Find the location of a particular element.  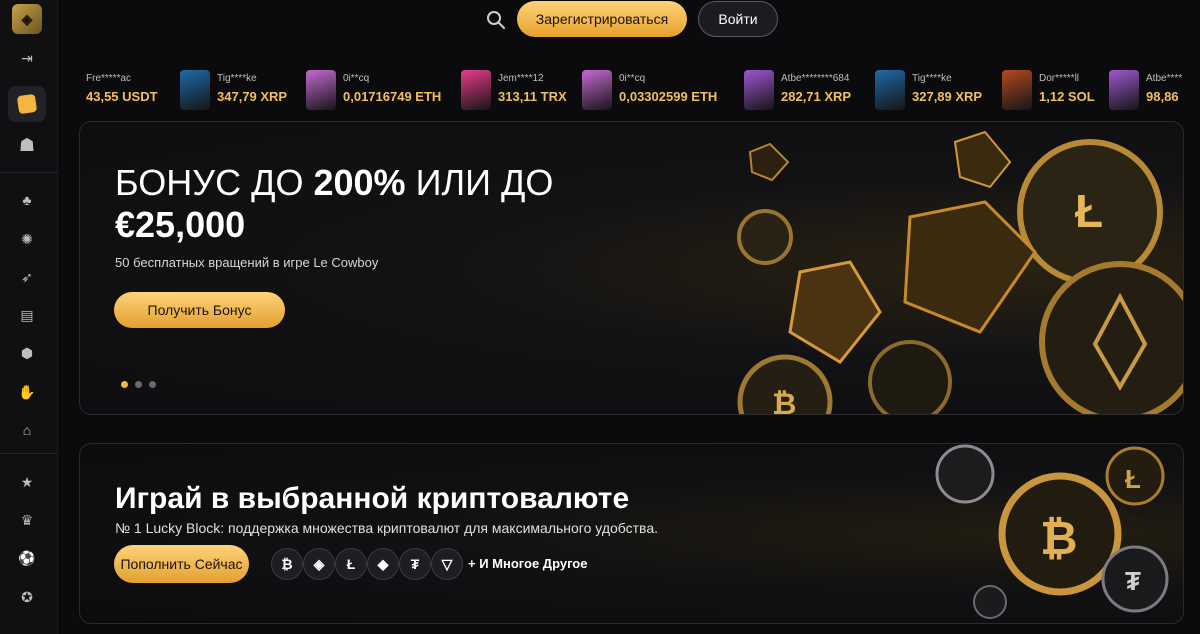

sidebar-item-promotions: ✋ is located at coordinates (27, 392).